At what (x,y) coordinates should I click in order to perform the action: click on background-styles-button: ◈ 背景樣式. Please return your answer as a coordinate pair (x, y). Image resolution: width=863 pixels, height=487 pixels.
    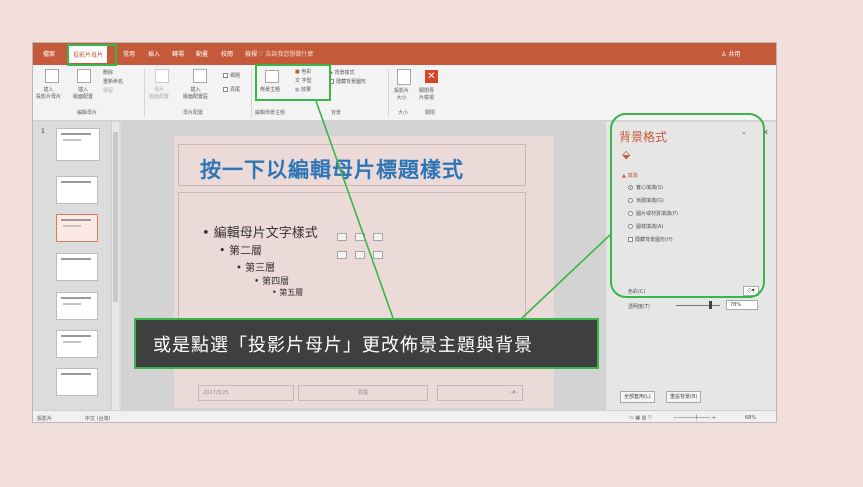
    Looking at the image, I should click on (341, 73).